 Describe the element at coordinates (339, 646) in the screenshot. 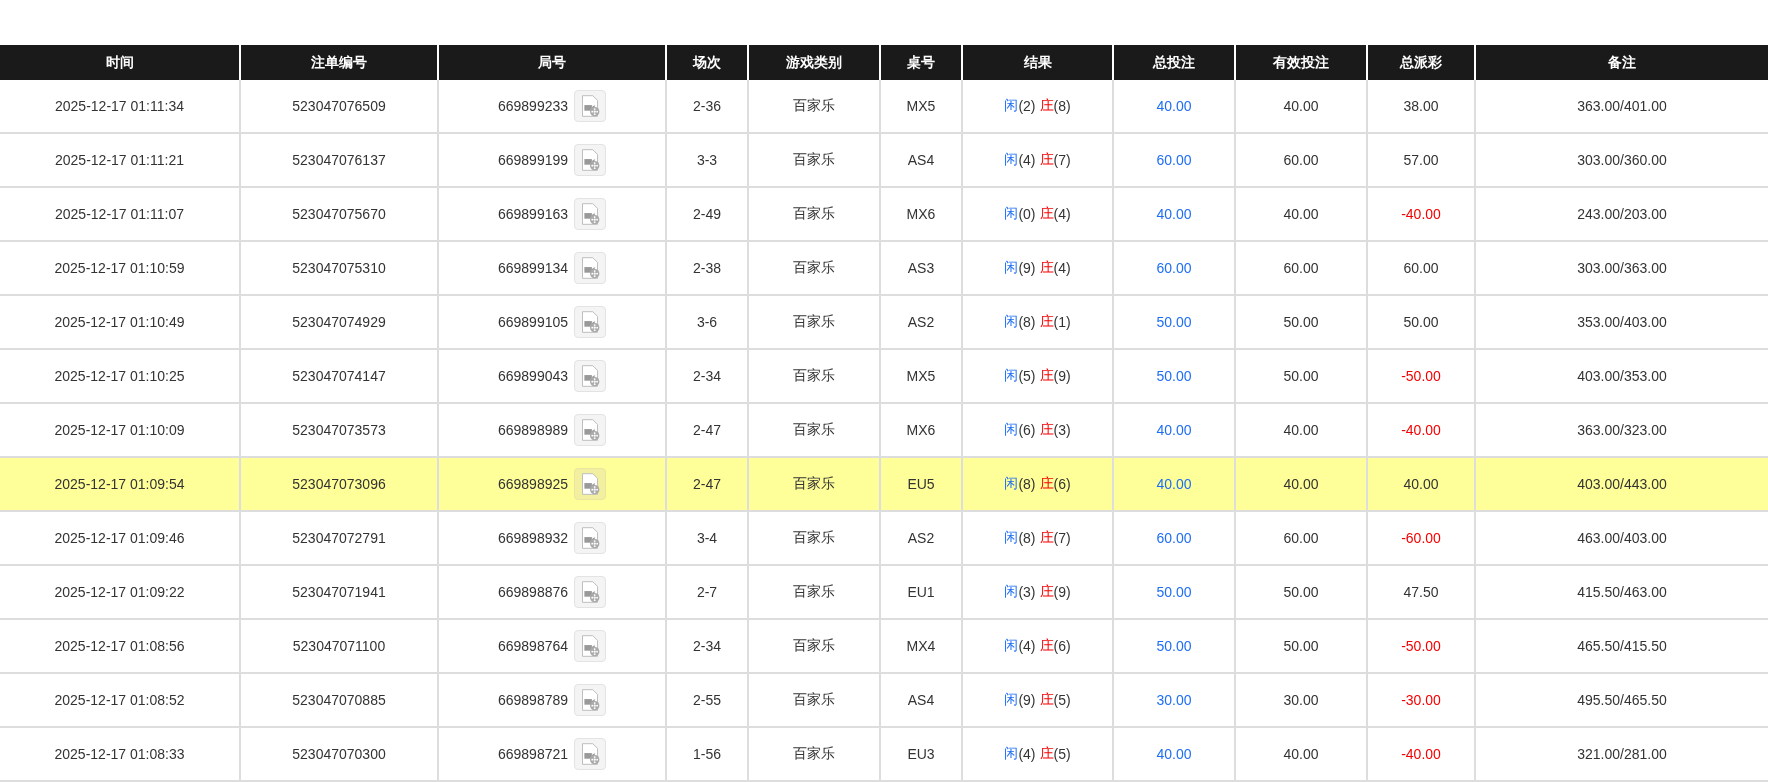

I see `bet-id-text: 523047071100` at that location.